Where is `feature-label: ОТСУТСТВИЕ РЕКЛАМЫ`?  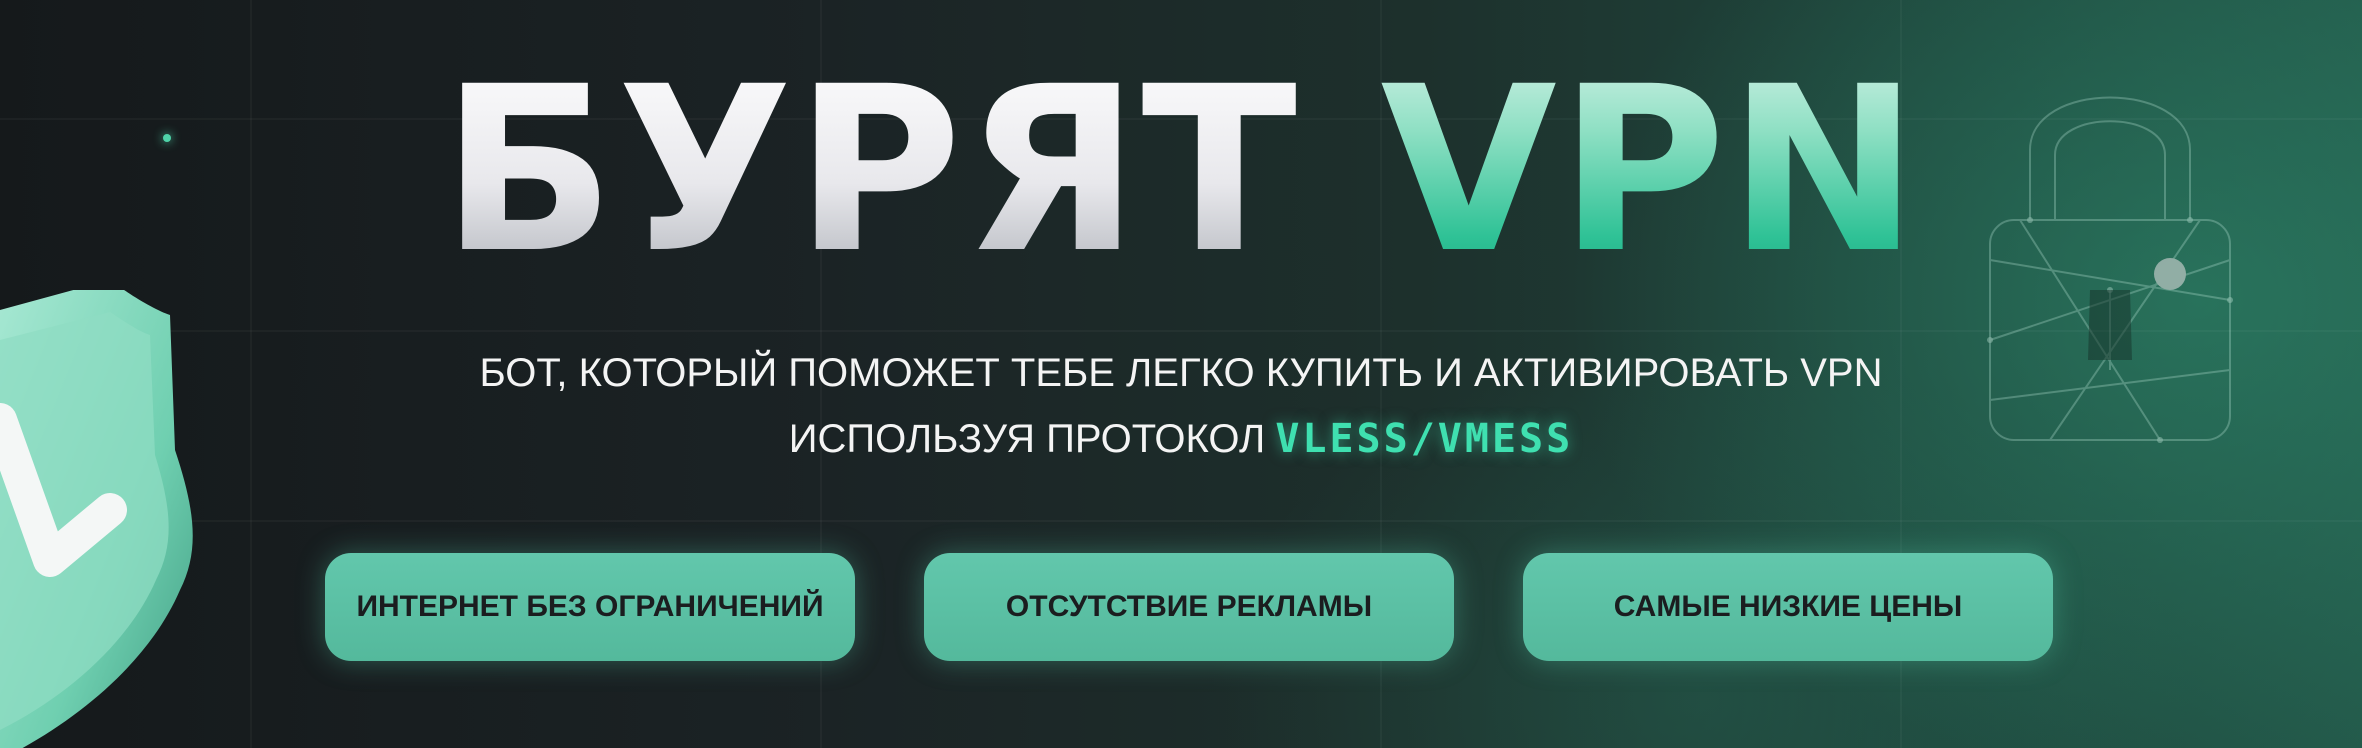
feature-label: ОТСУТСТВИЕ РЕКЛАМЫ is located at coordinates (1189, 606).